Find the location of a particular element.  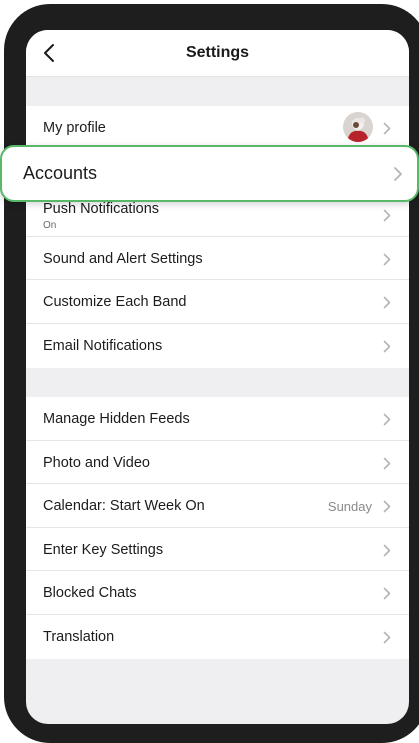

row-label: Calendar: Start Week On is located at coordinates (124, 506).